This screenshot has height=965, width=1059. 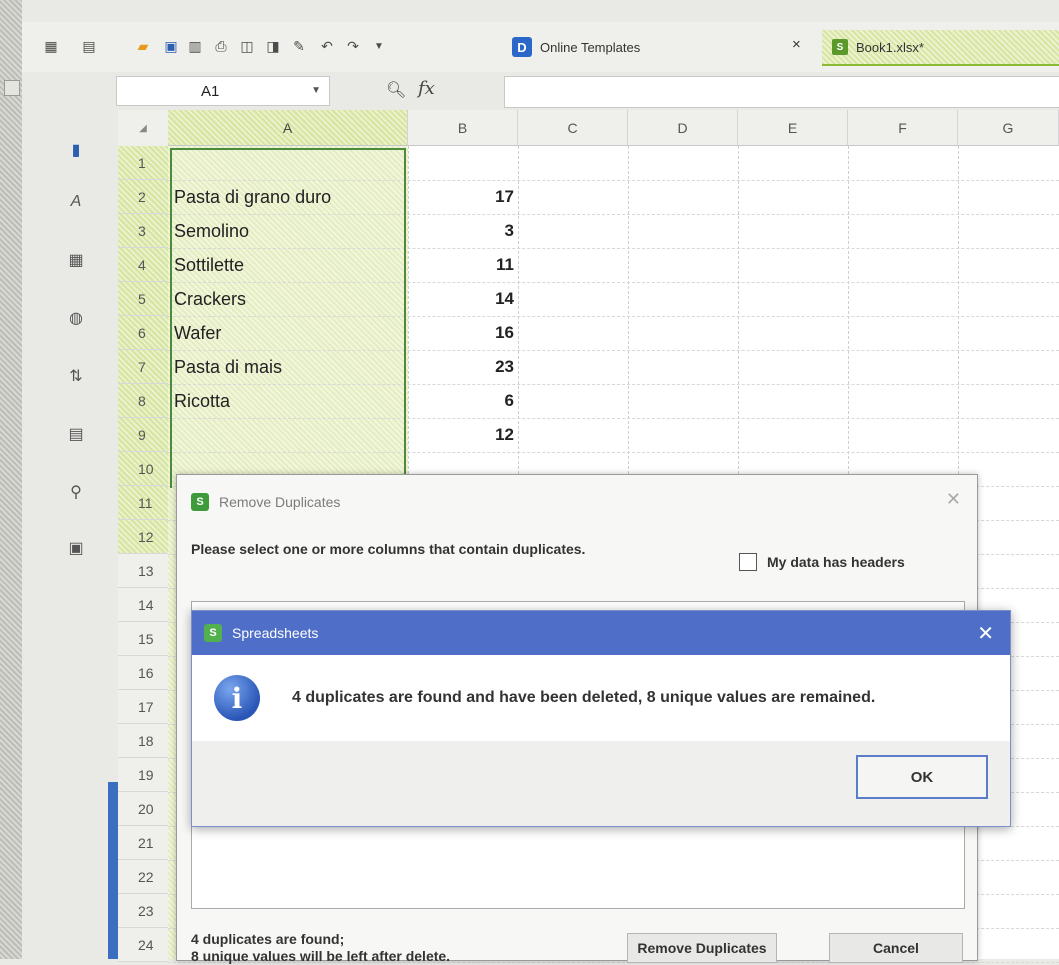 What do you see at coordinates (143, 163) in the screenshot?
I see `row-header: 1` at bounding box center [143, 163].